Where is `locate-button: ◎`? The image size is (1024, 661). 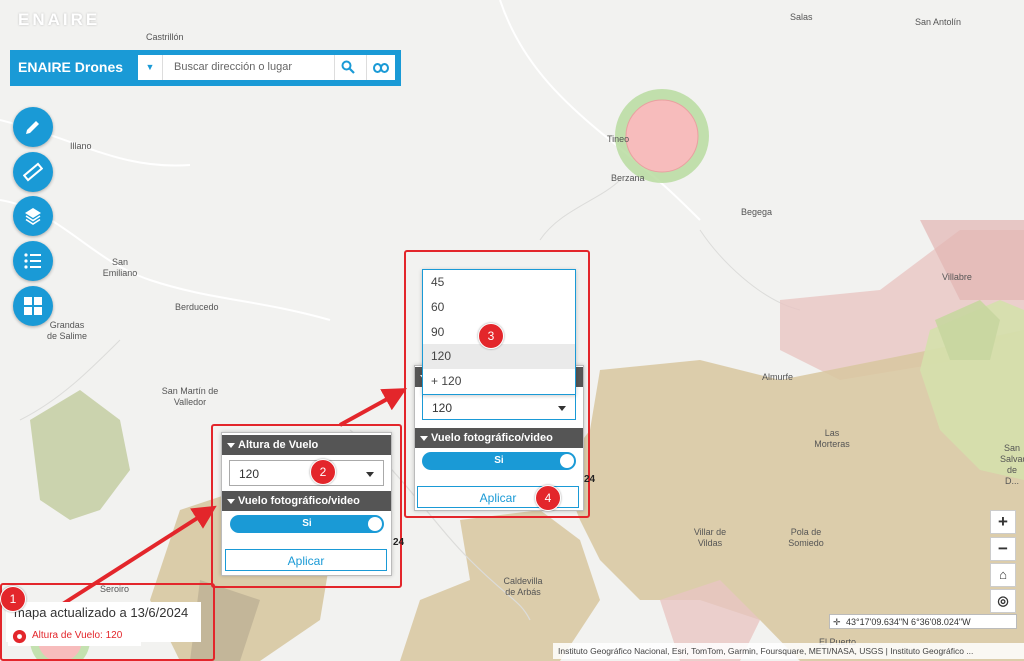 locate-button: ◎ is located at coordinates (1003, 601).